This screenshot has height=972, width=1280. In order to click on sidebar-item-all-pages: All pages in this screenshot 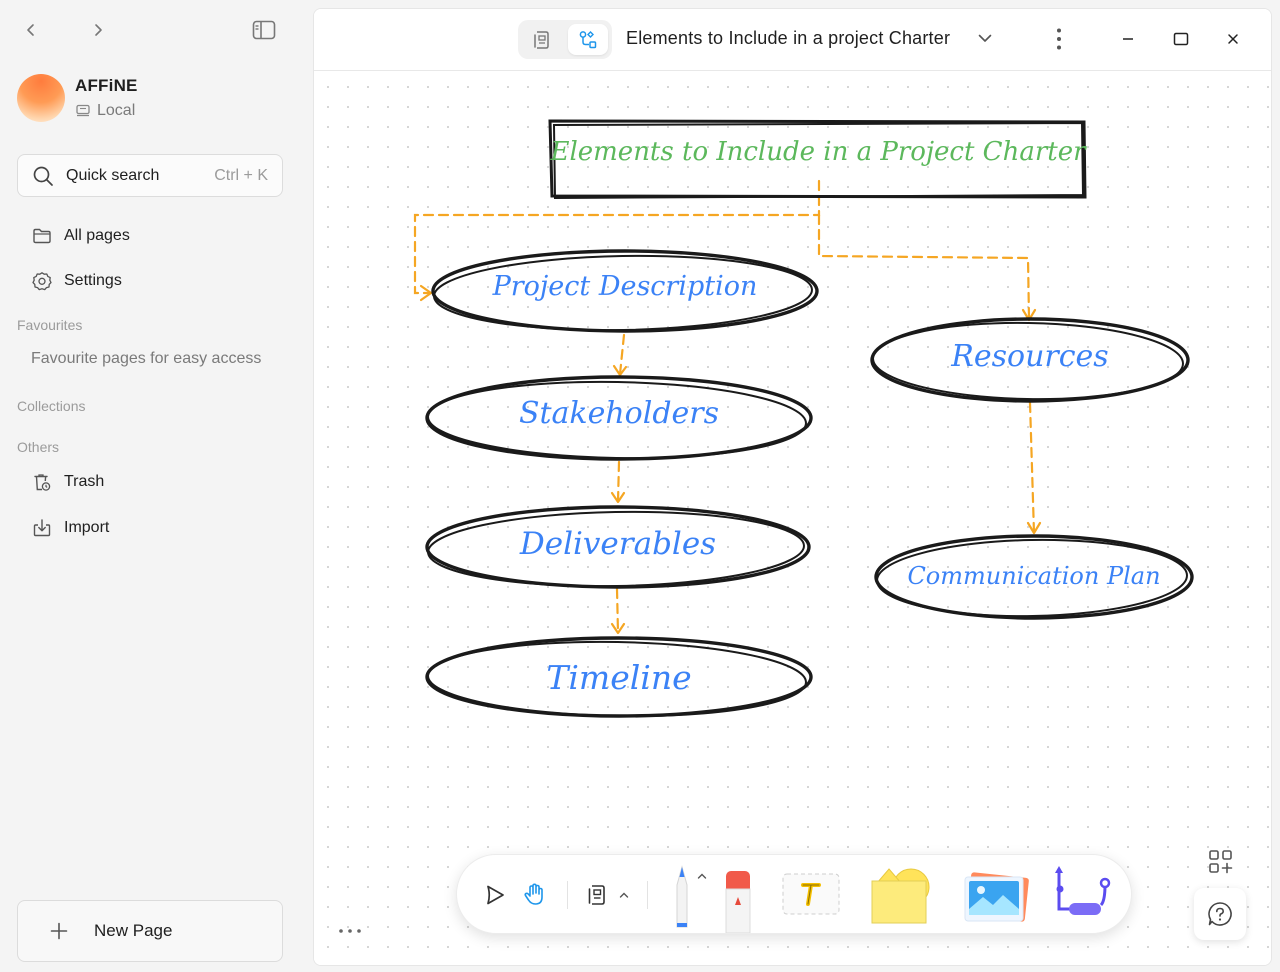, I will do `click(150, 236)`.